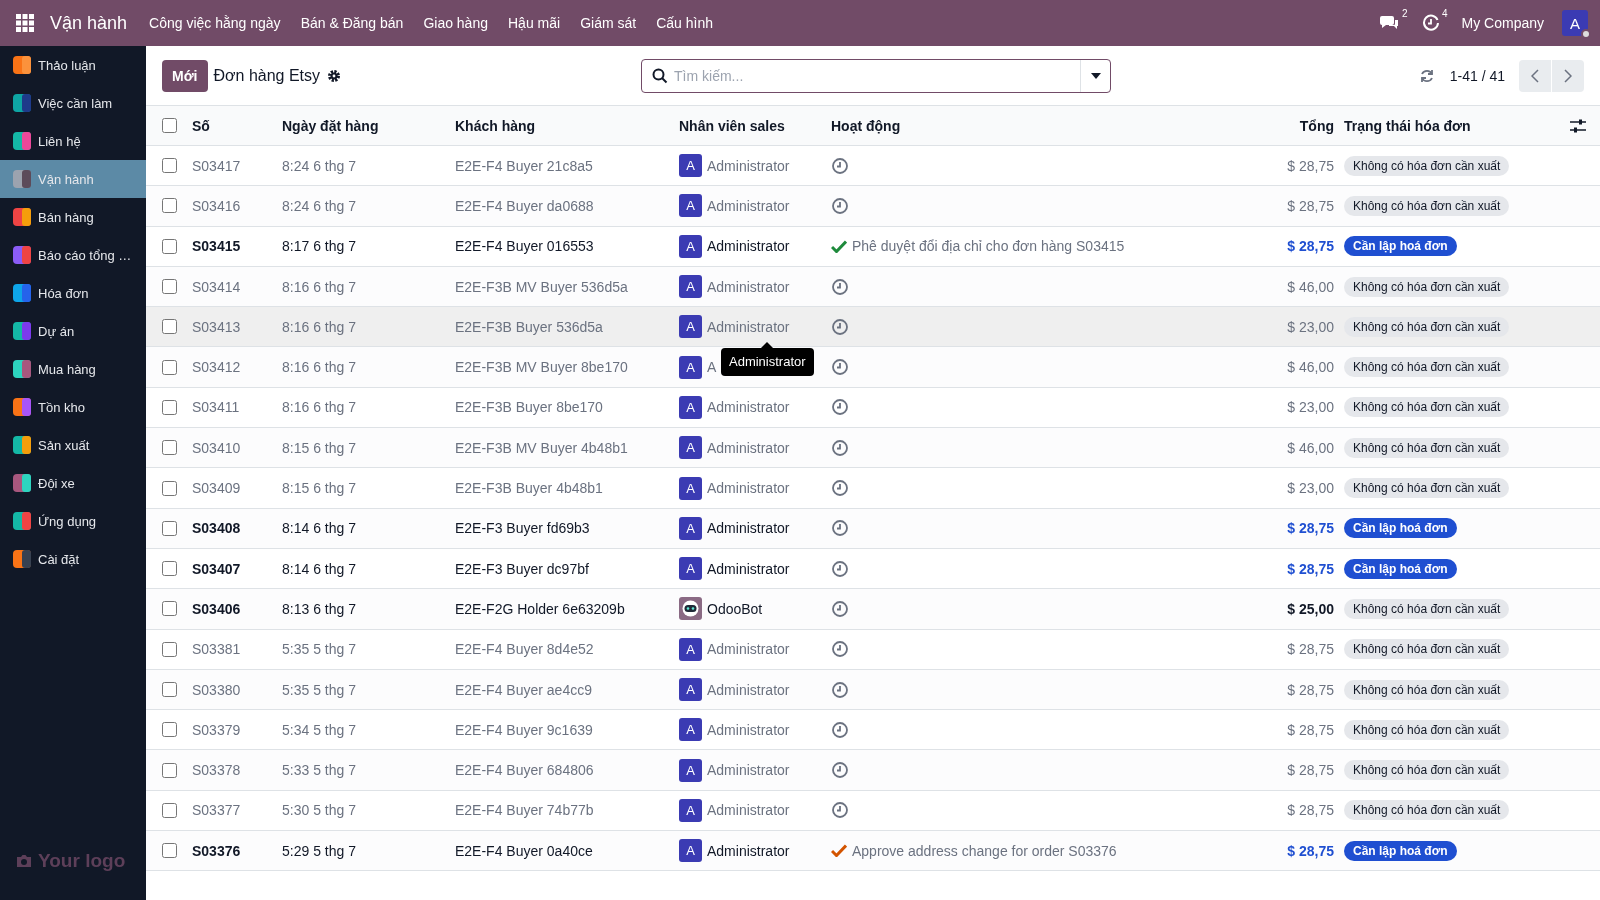 This screenshot has width=1600, height=900. I want to click on salesperson-name: OdooBot, so click(735, 608).